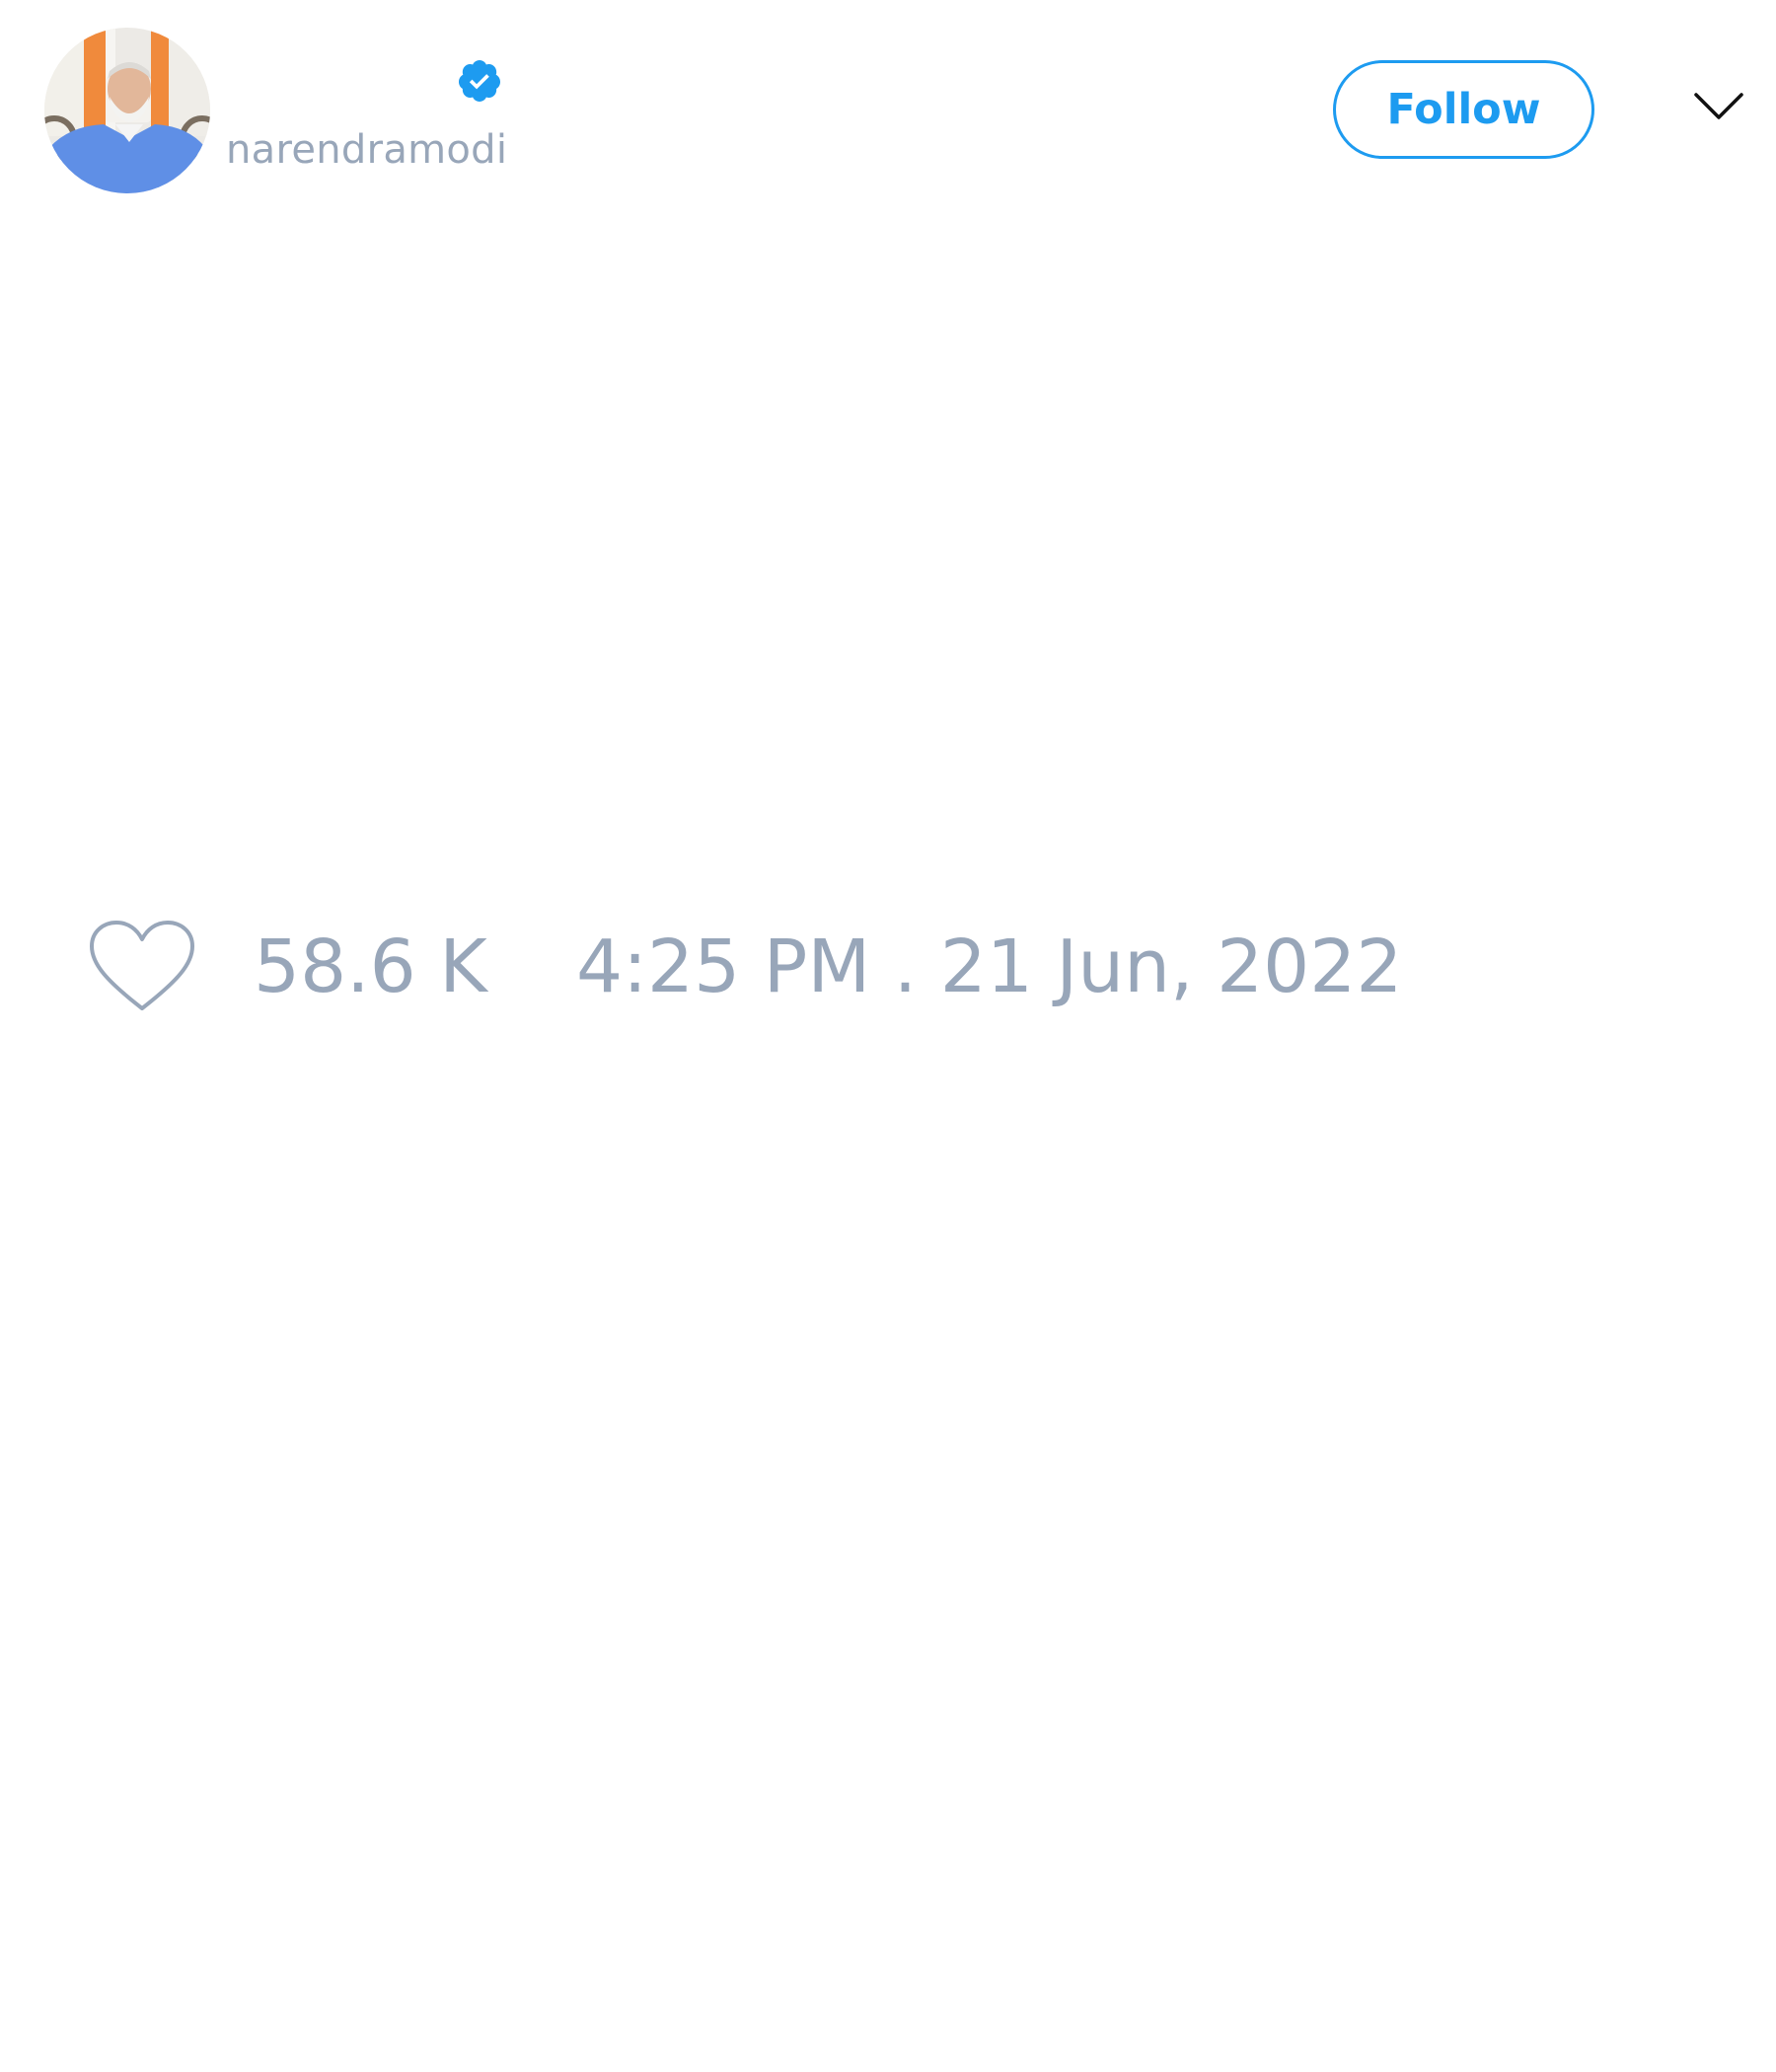  I want to click on avatar-image, so click(127, 111).